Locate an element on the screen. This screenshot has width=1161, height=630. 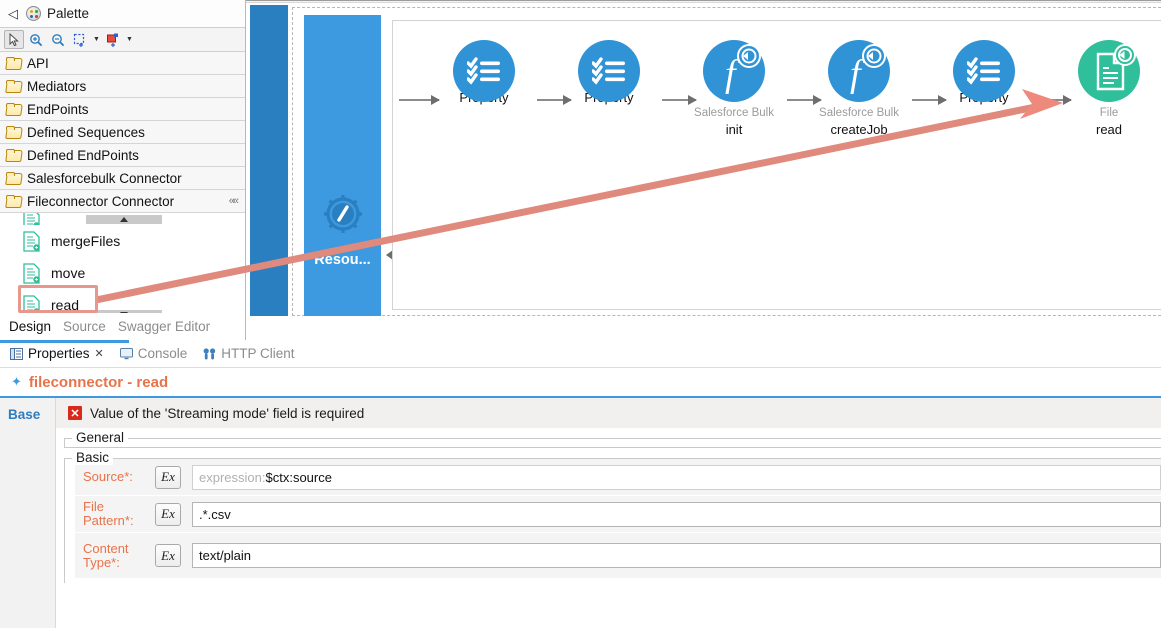
file-pattern-input: .*.csv is located at coordinates (676, 514).